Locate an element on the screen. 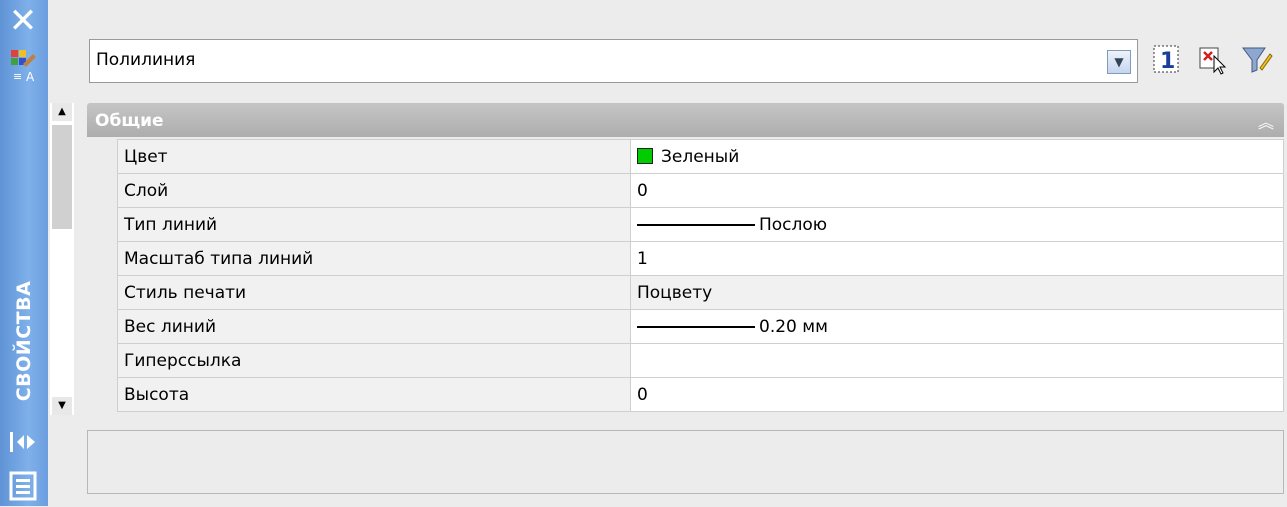 This screenshot has height=507, width=1287. property-name: Цвет is located at coordinates (374, 156).